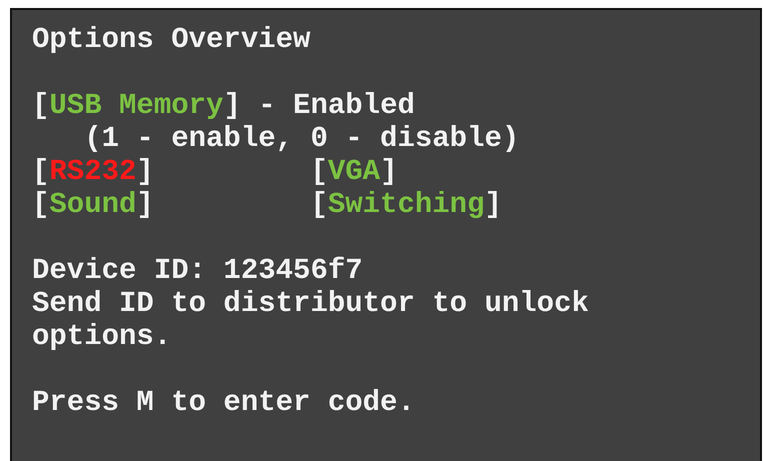 The width and height of the screenshot is (763, 461). I want to click on prompt-text: Press M to enter code., so click(224, 402).